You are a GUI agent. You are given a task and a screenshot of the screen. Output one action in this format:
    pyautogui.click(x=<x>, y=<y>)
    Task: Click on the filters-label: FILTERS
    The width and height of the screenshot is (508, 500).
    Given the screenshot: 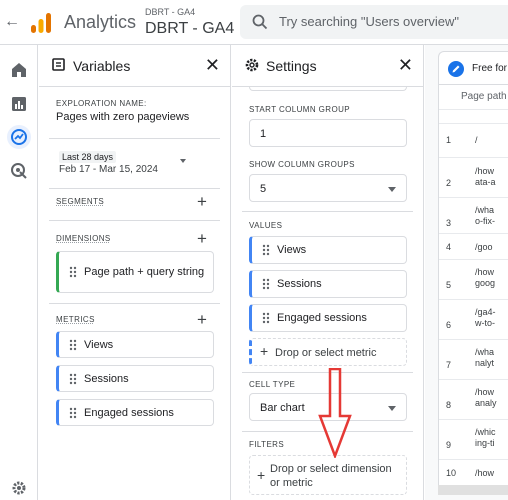 What is the action you would take?
    pyautogui.click(x=267, y=444)
    